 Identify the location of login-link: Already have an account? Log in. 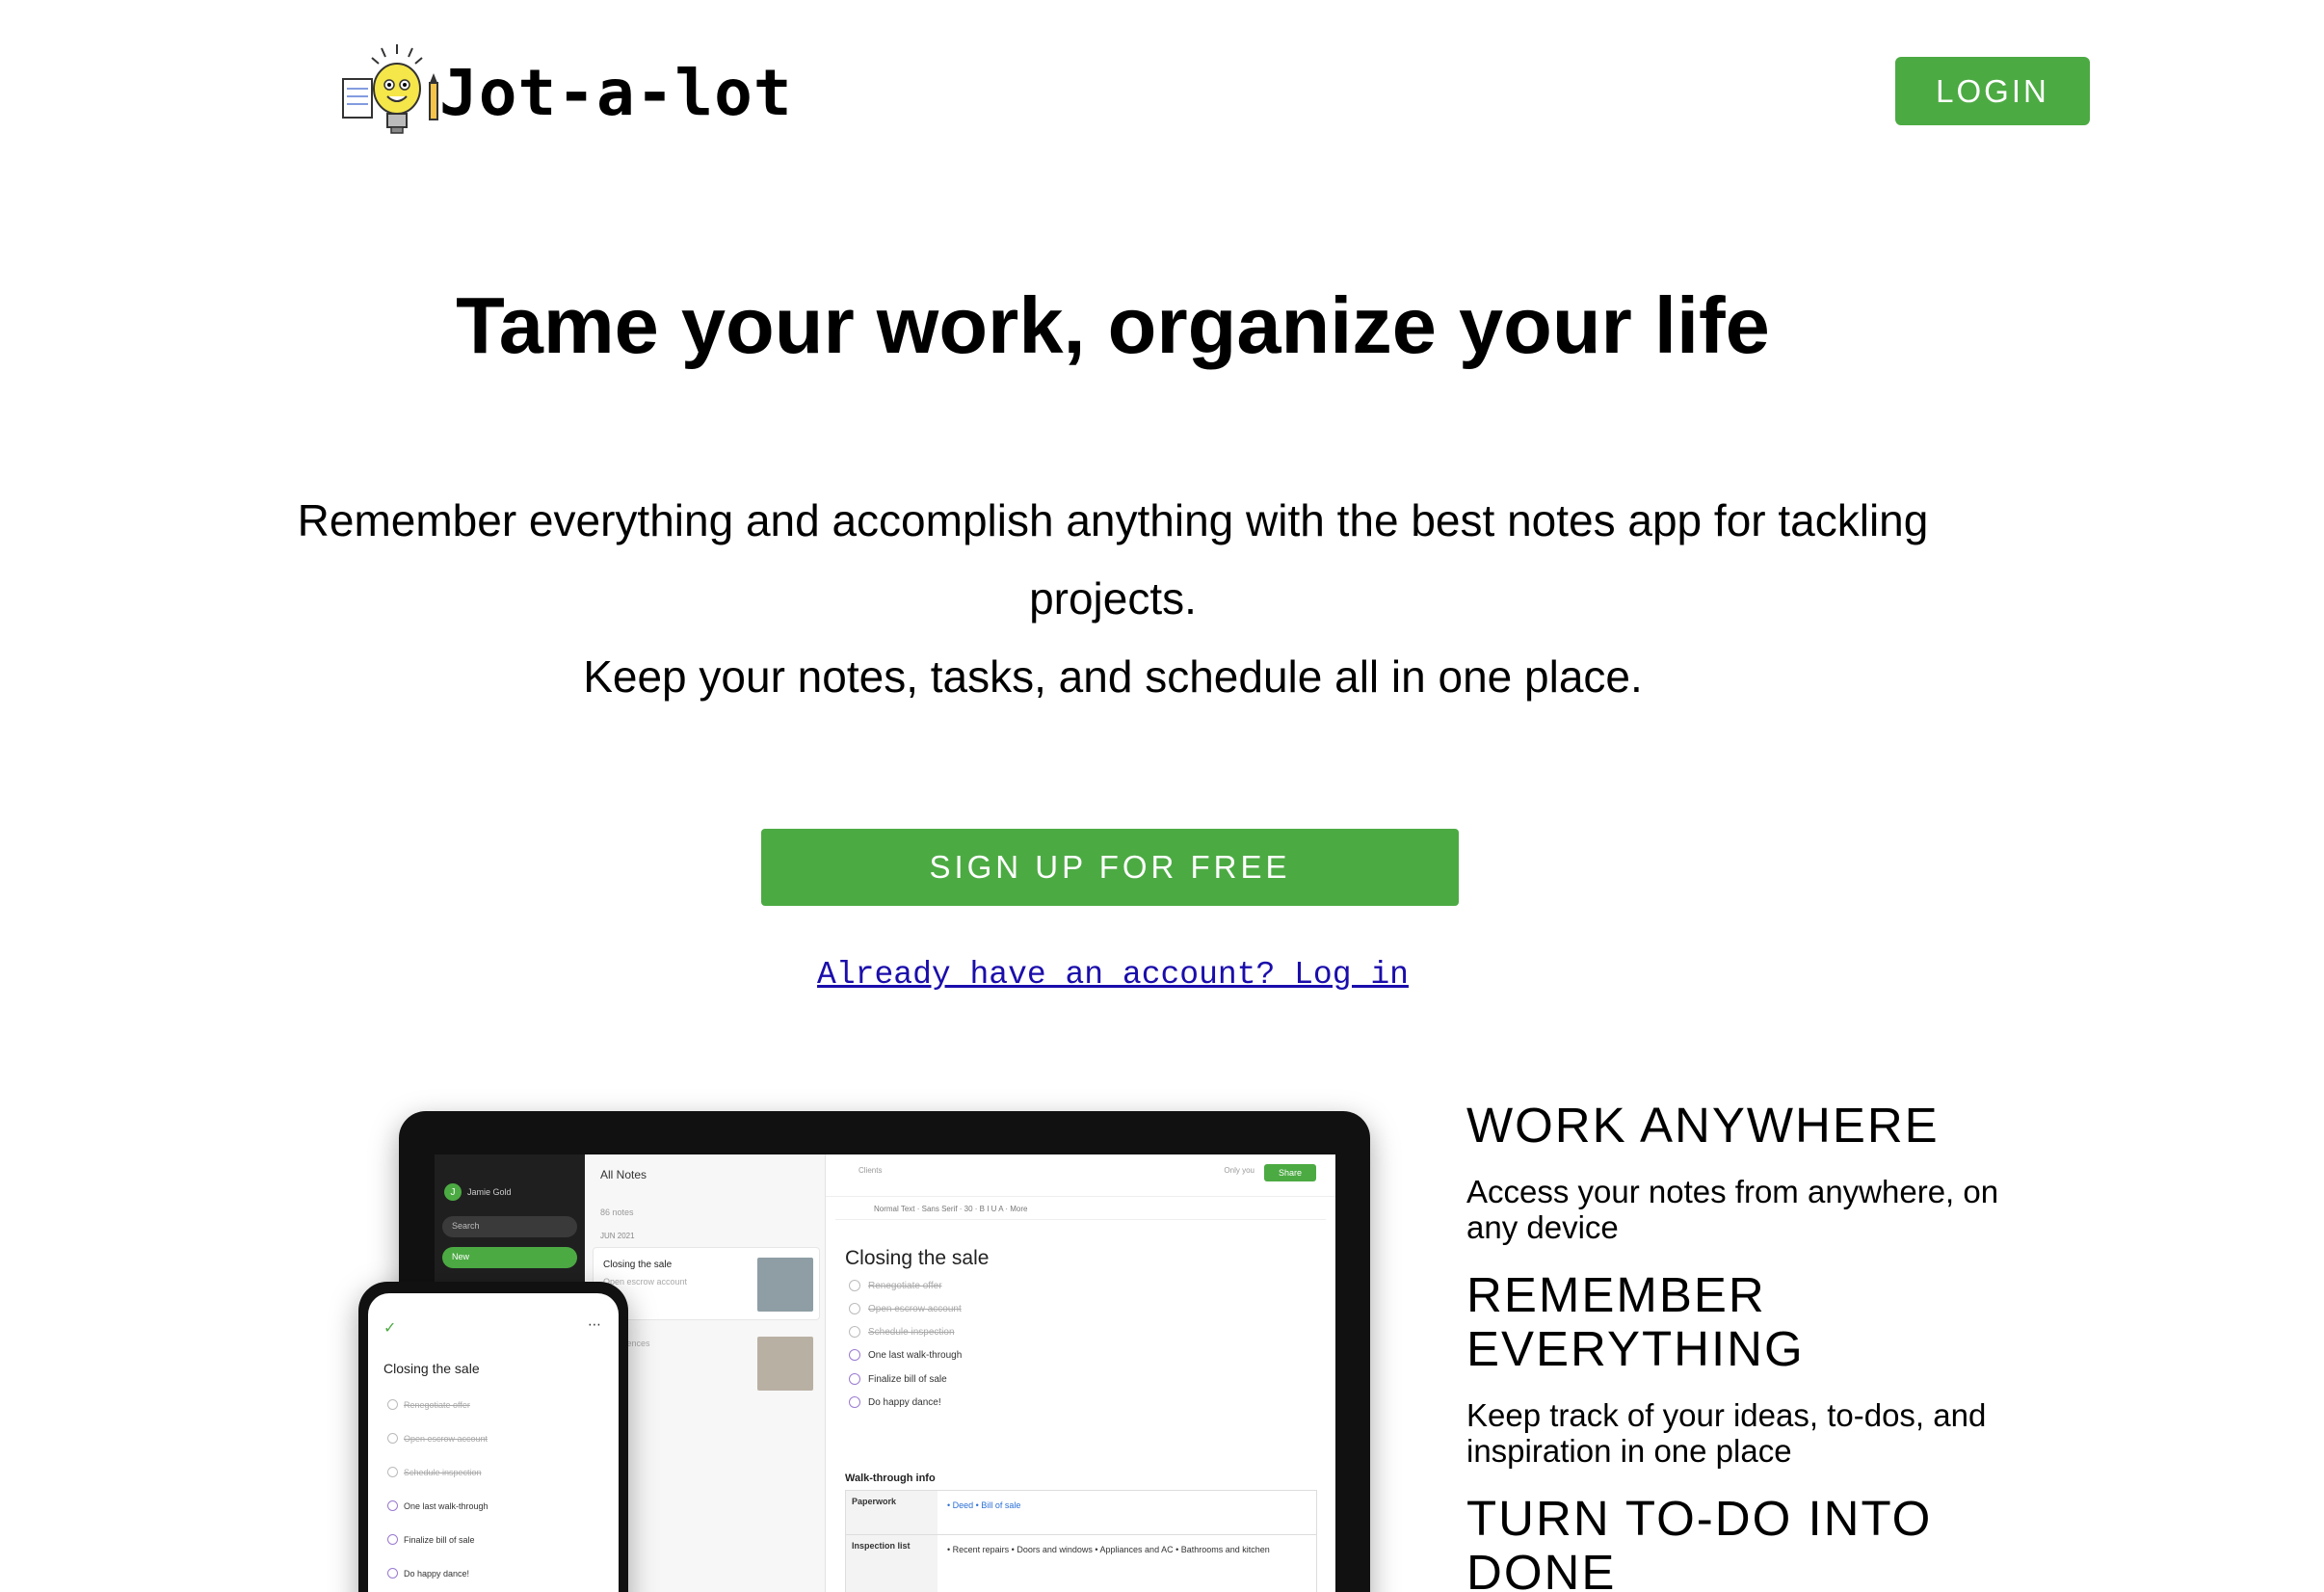
(1113, 975).